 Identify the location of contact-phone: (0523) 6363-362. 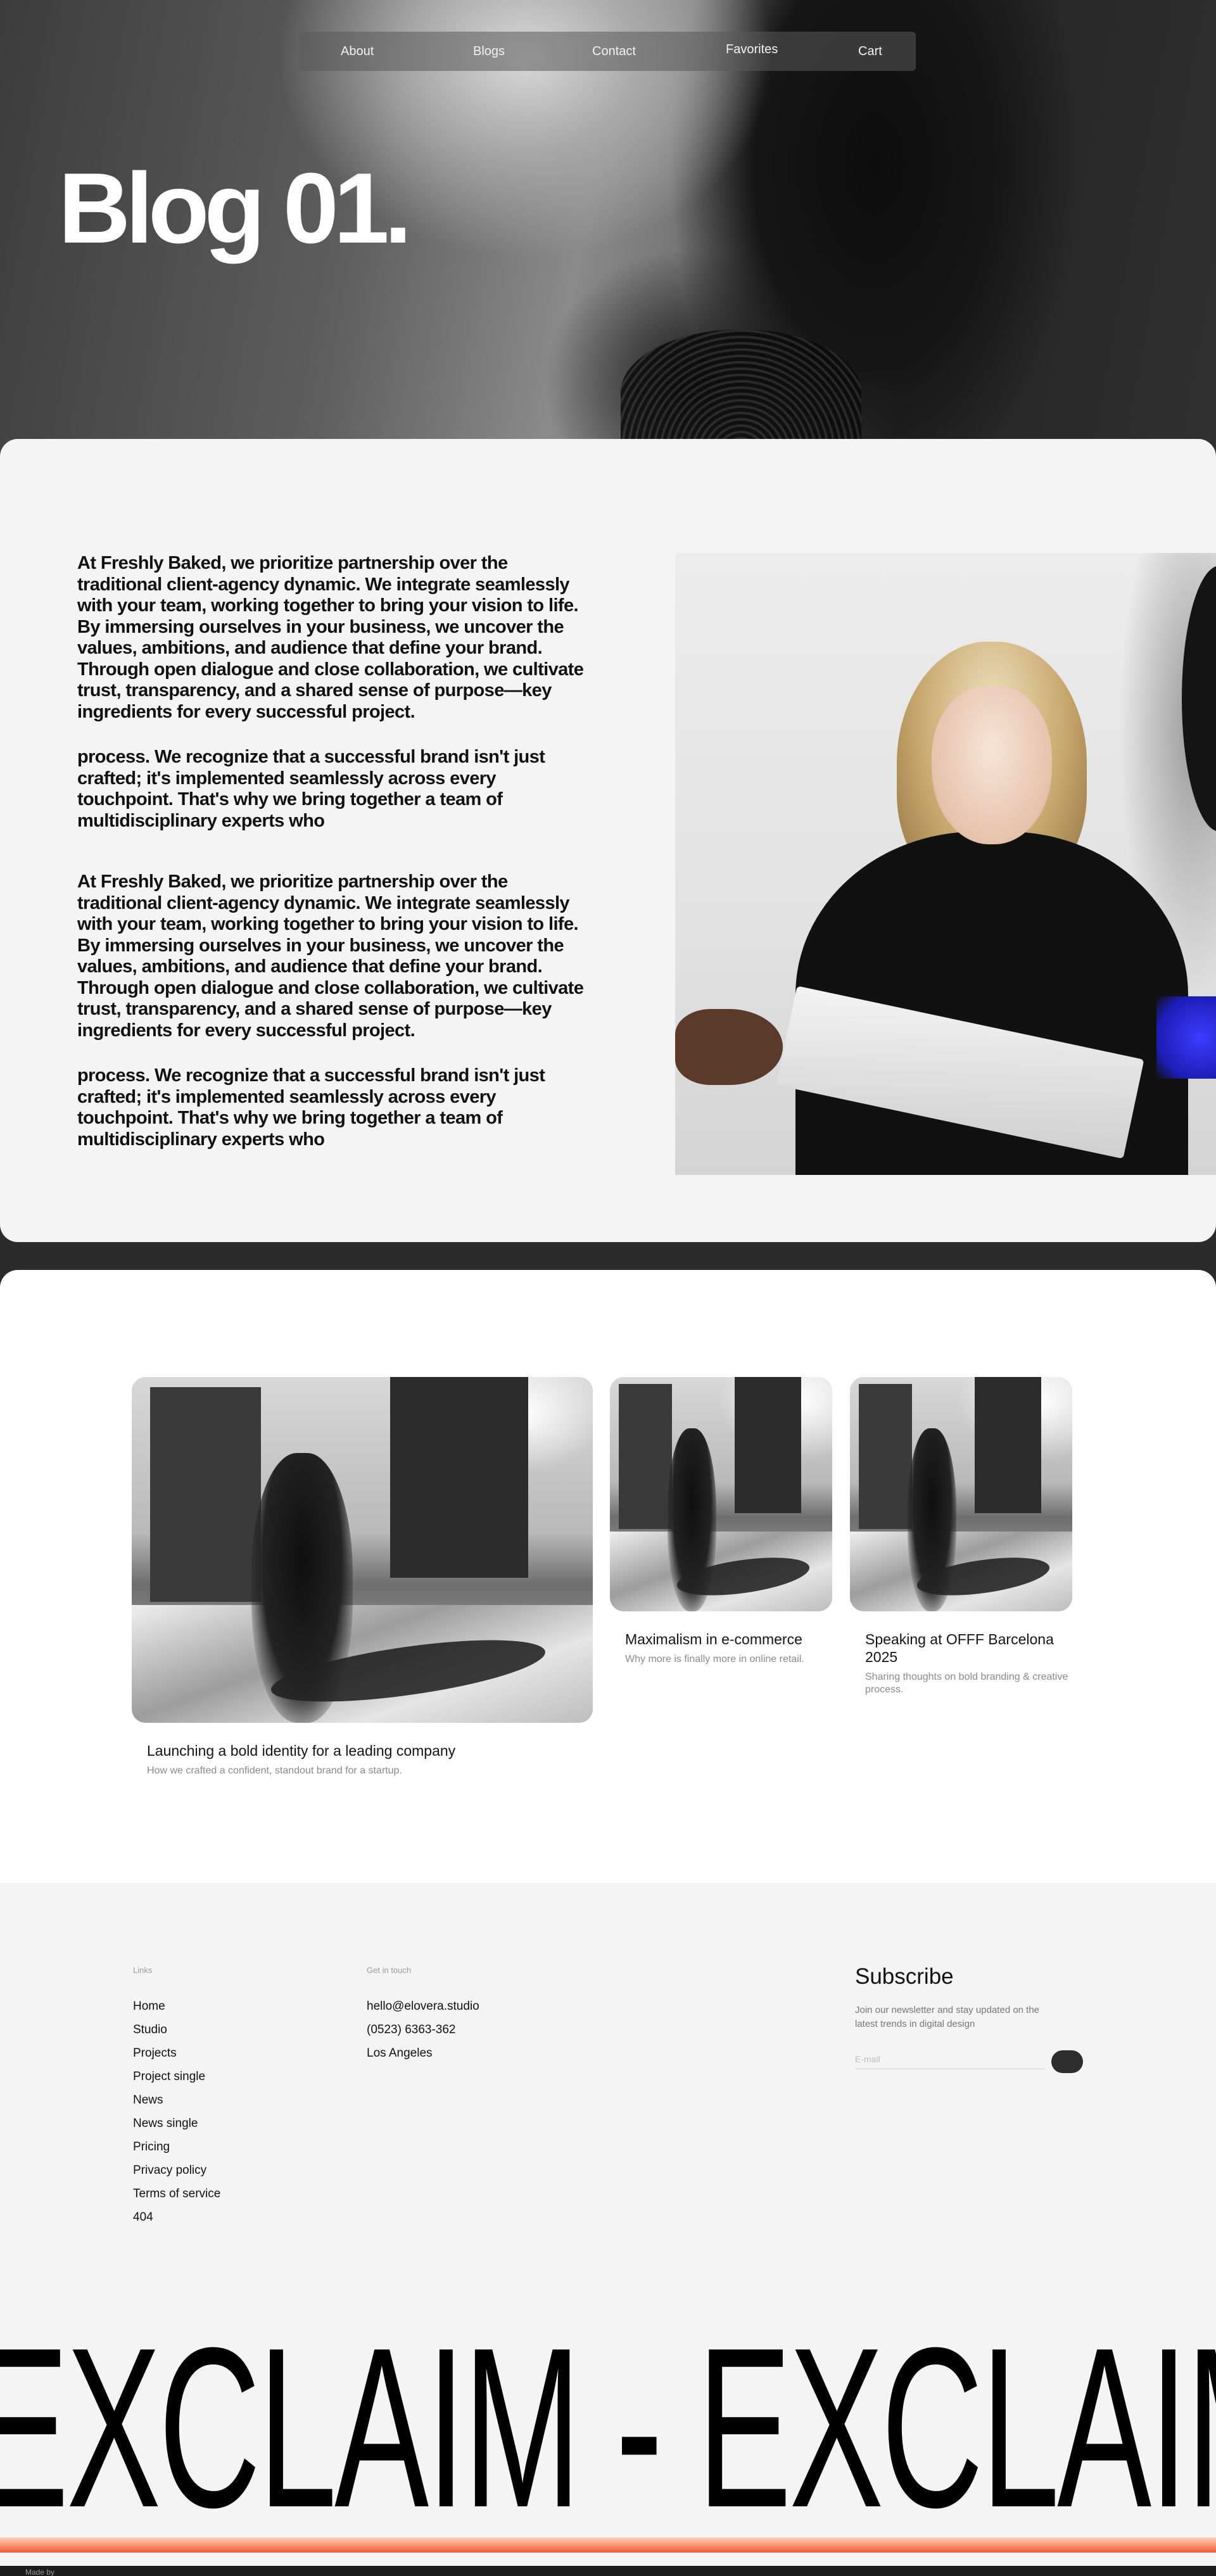
(423, 2029).